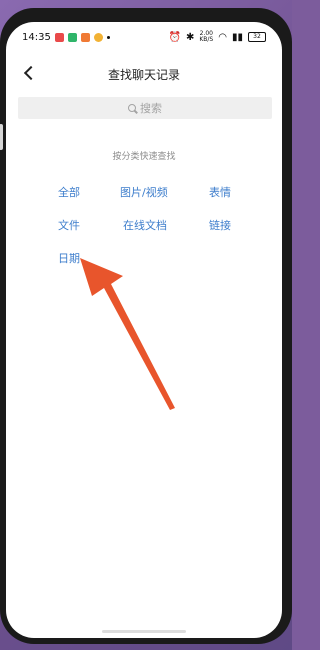  What do you see at coordinates (69, 225) in the screenshot?
I see `category-files: 文件` at bounding box center [69, 225].